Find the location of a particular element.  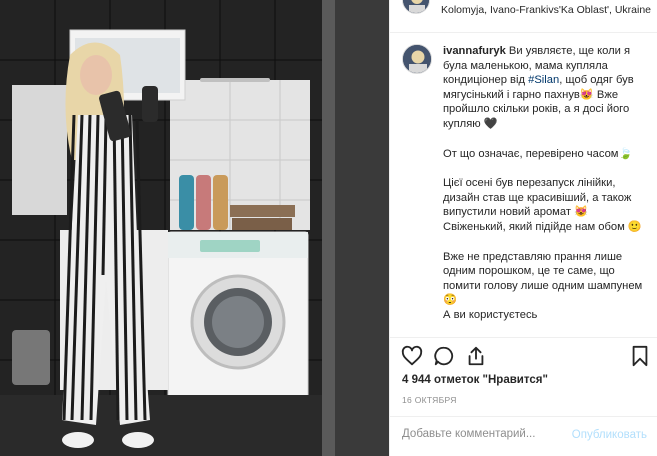

caption-paragraph: А ви користуєтесь is located at coordinates (490, 314).